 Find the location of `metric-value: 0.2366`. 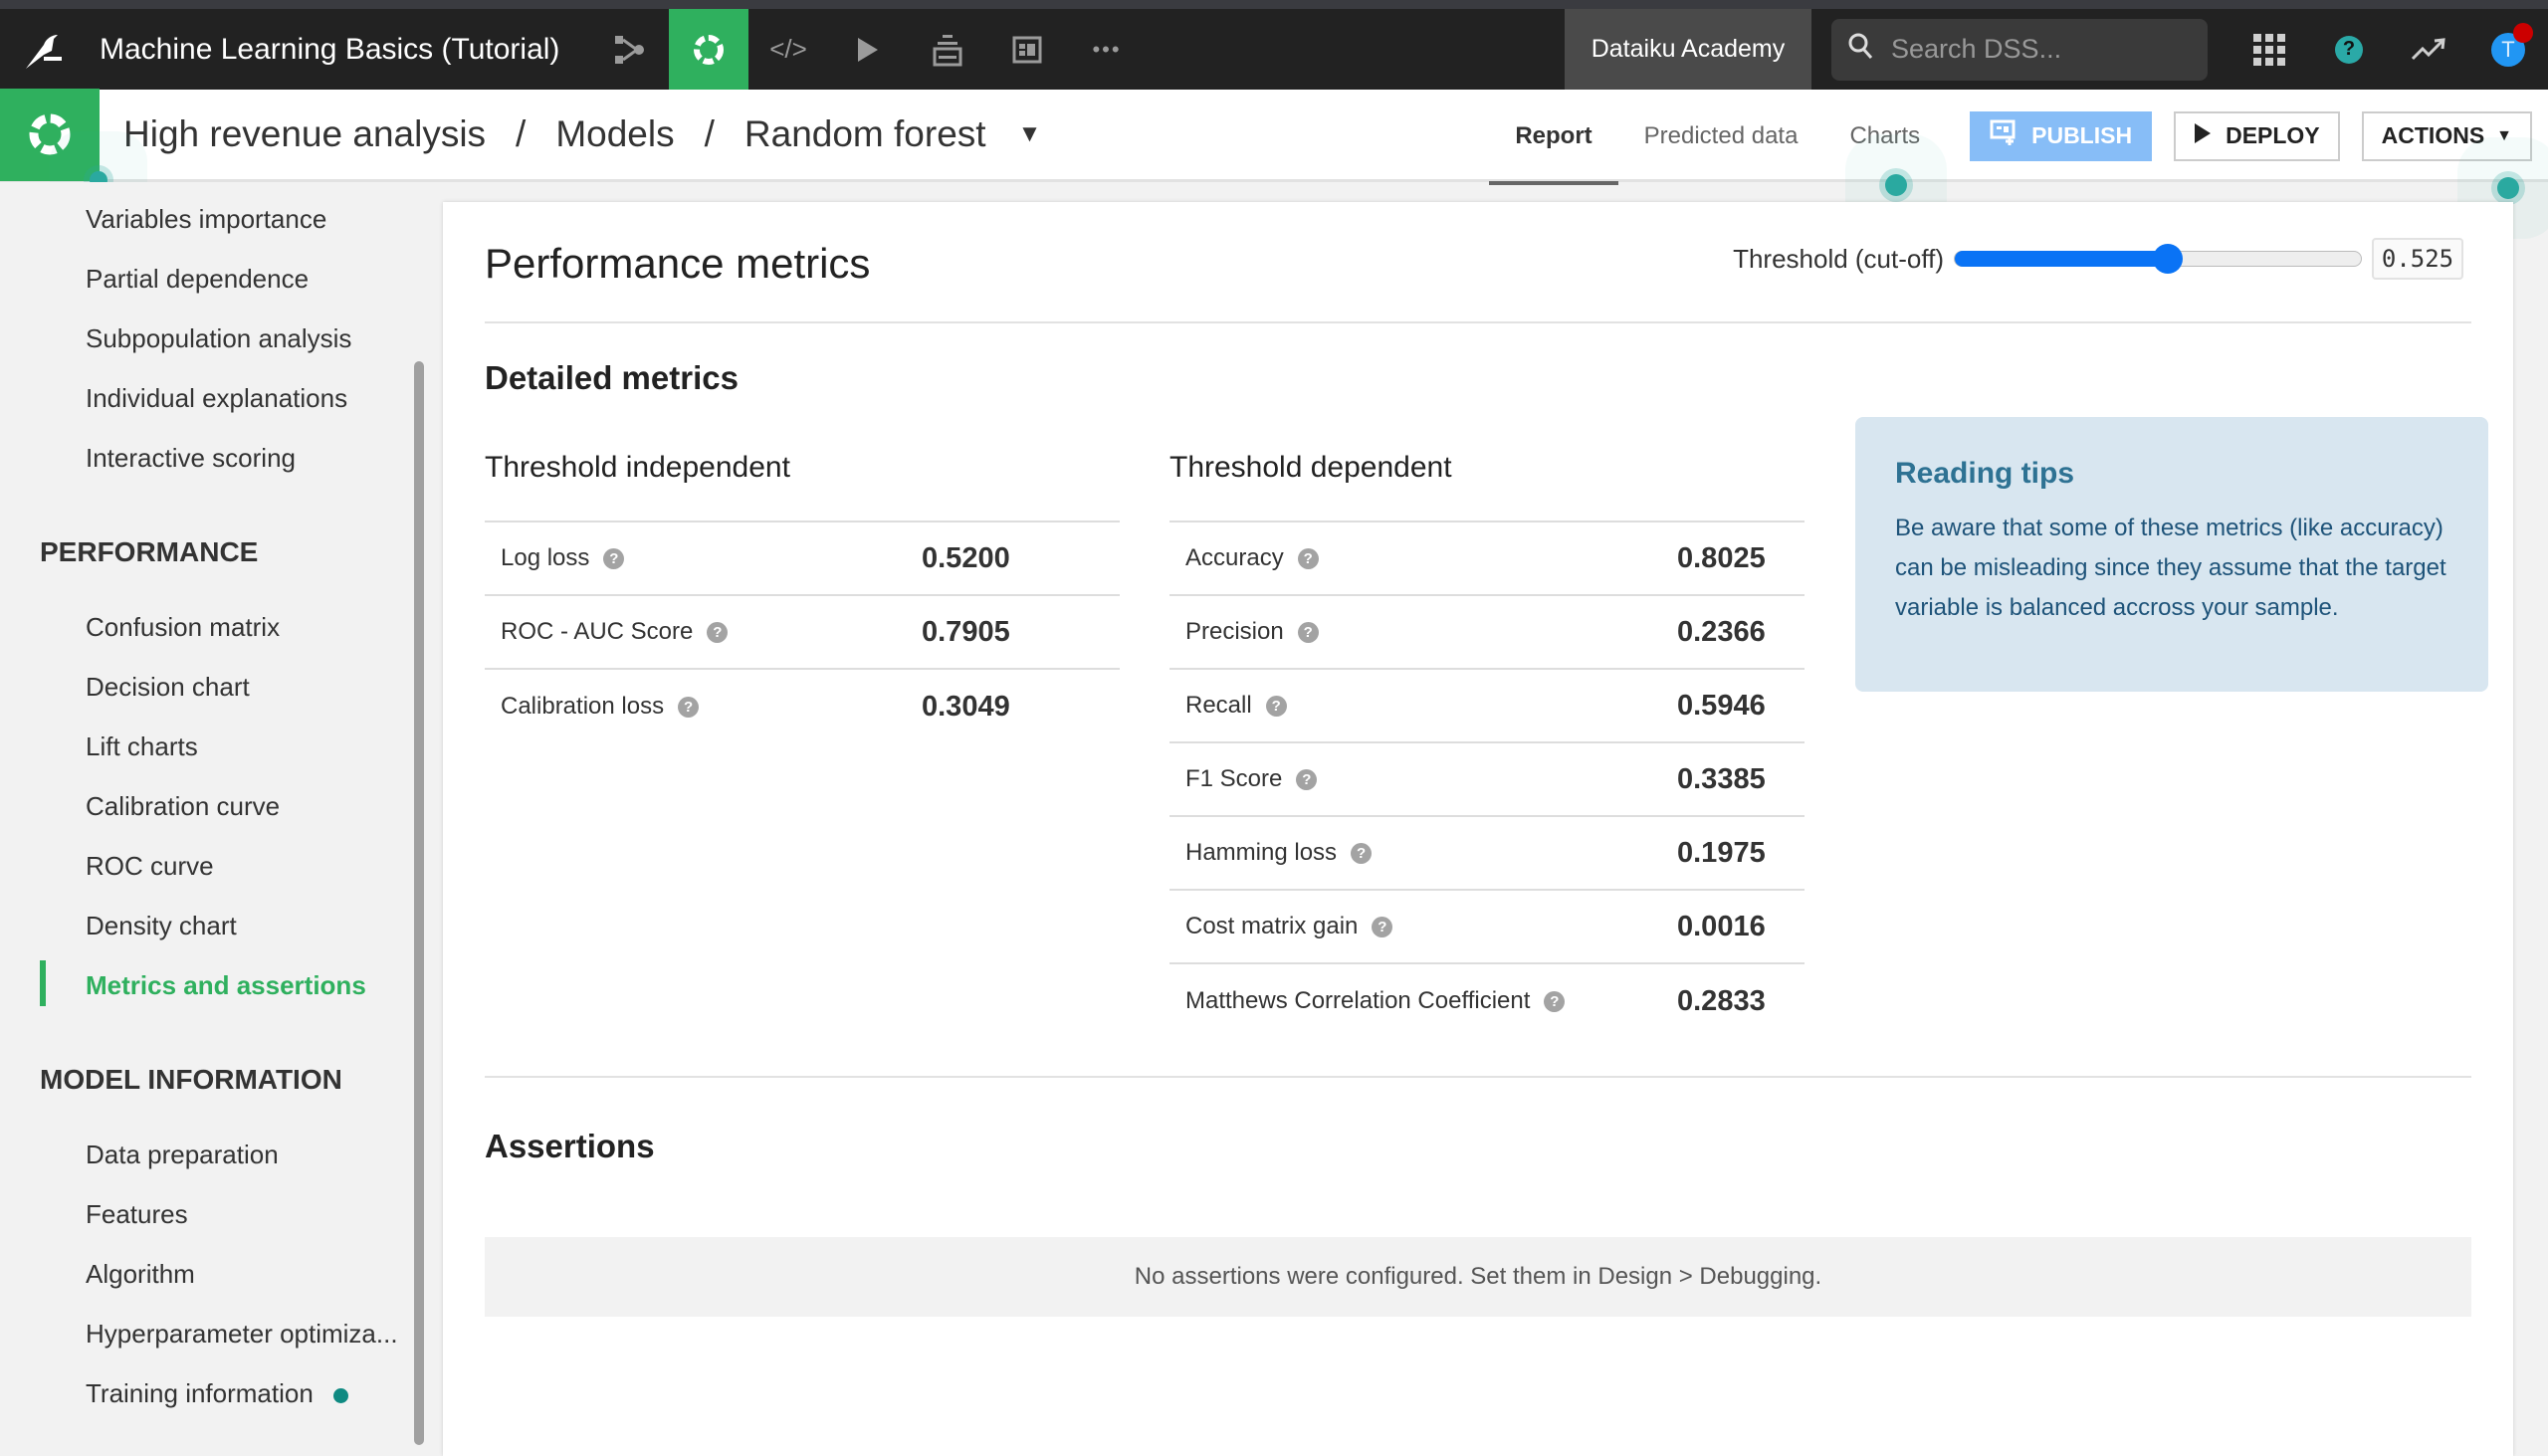

metric-value: 0.2366 is located at coordinates (1721, 631).